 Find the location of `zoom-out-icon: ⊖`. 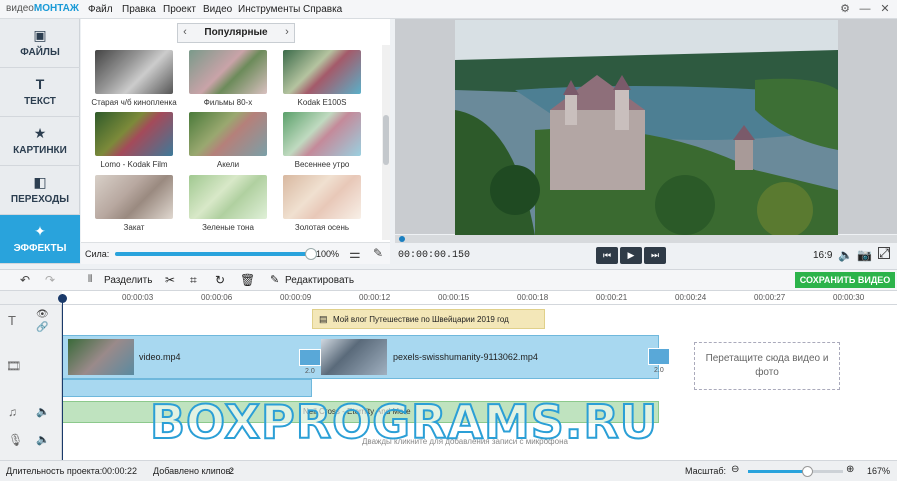

zoom-out-icon: ⊖ is located at coordinates (735, 469).